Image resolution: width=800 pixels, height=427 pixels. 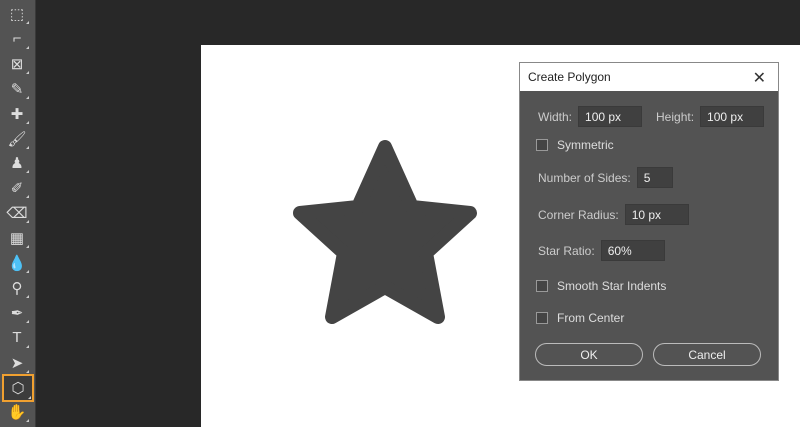 What do you see at coordinates (632, 250) in the screenshot?
I see `star-ratio-input: 60%` at bounding box center [632, 250].